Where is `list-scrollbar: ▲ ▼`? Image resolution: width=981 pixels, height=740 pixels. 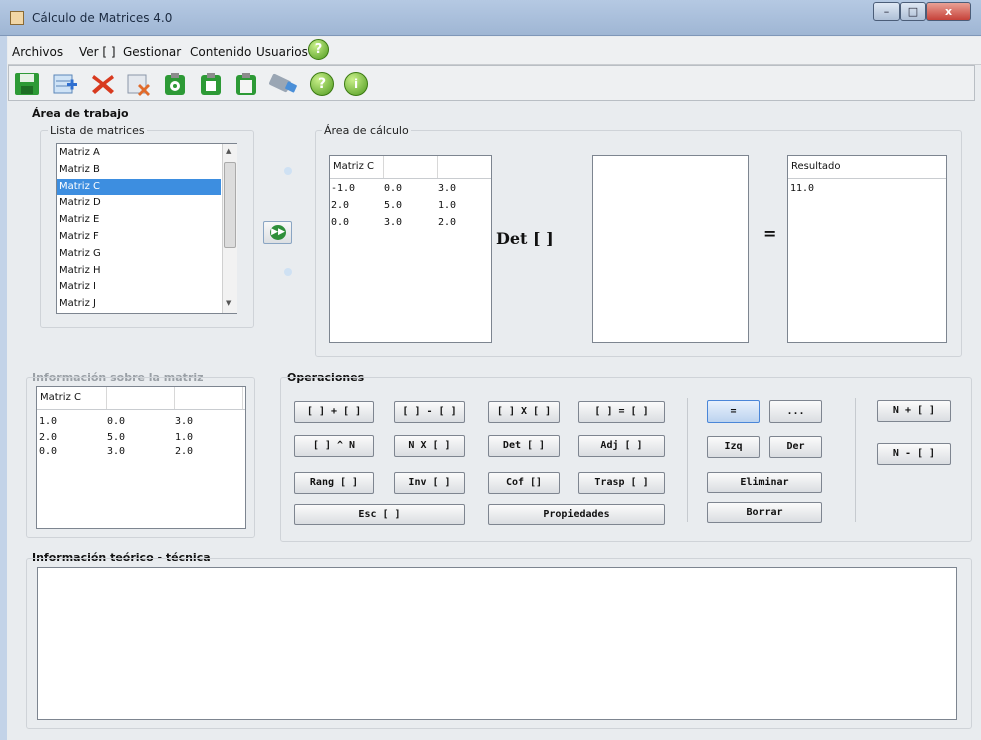
list-scrollbar: ▲ ▼ is located at coordinates (229, 228).